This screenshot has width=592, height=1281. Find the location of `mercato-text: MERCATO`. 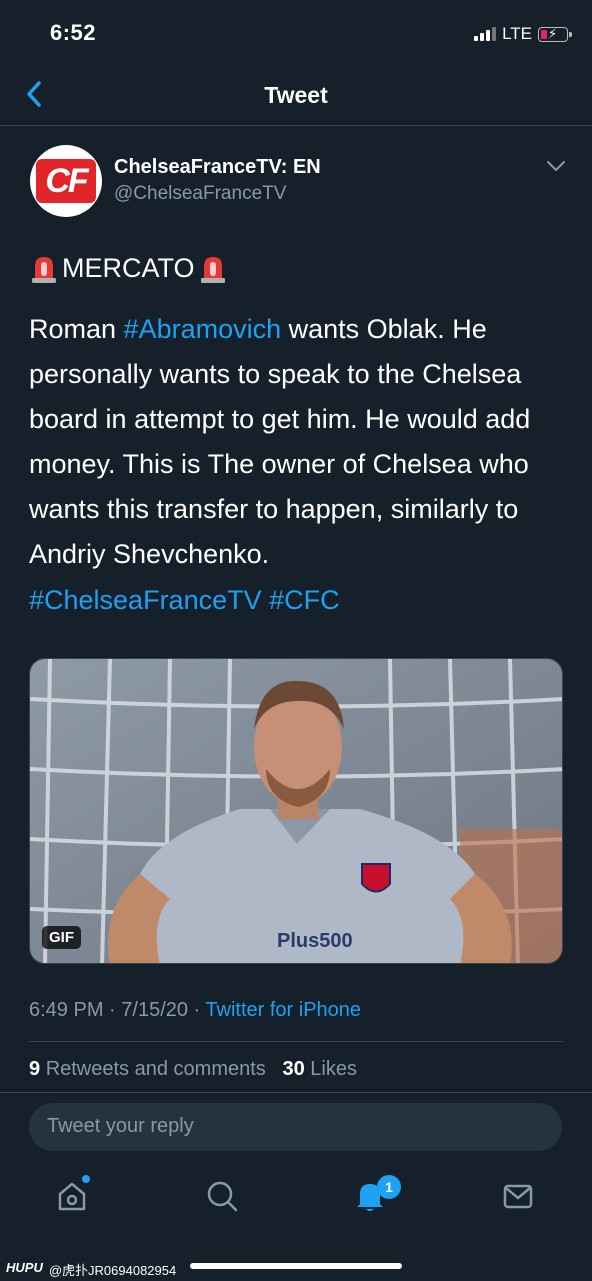

mercato-text: MERCATO is located at coordinates (128, 268).